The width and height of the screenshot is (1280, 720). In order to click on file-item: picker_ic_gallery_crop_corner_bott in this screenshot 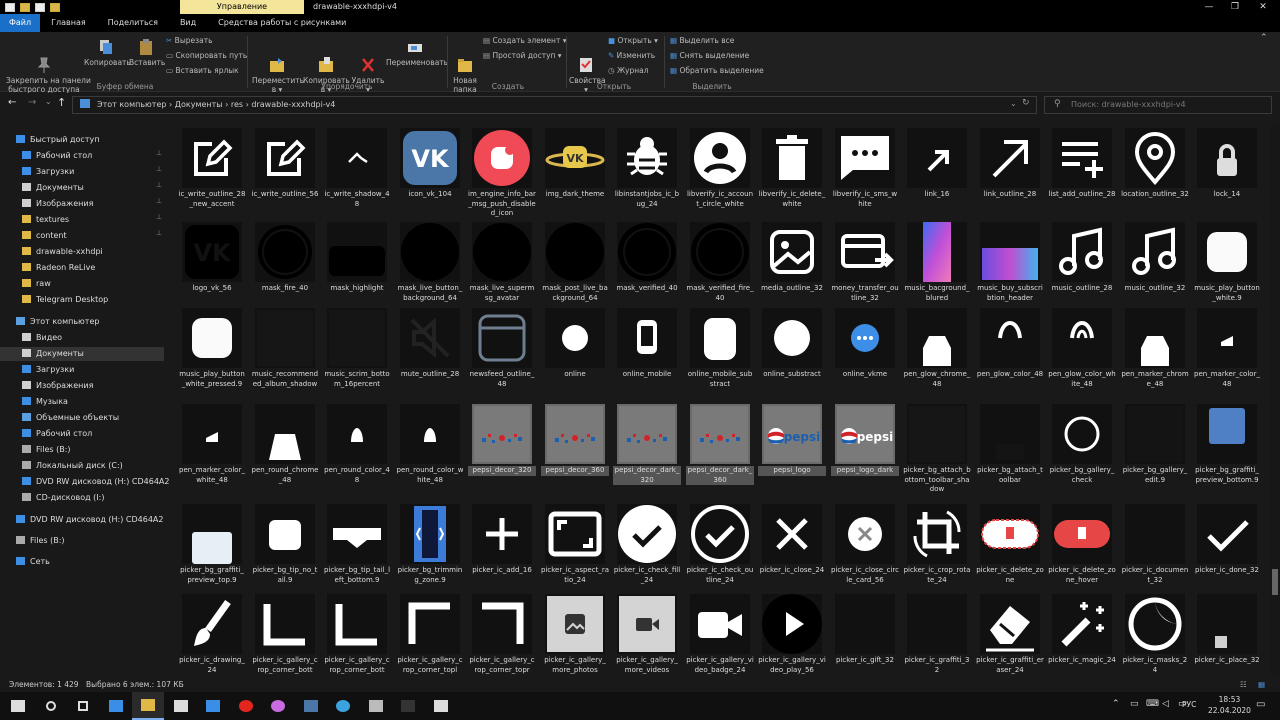, I will do `click(357, 635)`.